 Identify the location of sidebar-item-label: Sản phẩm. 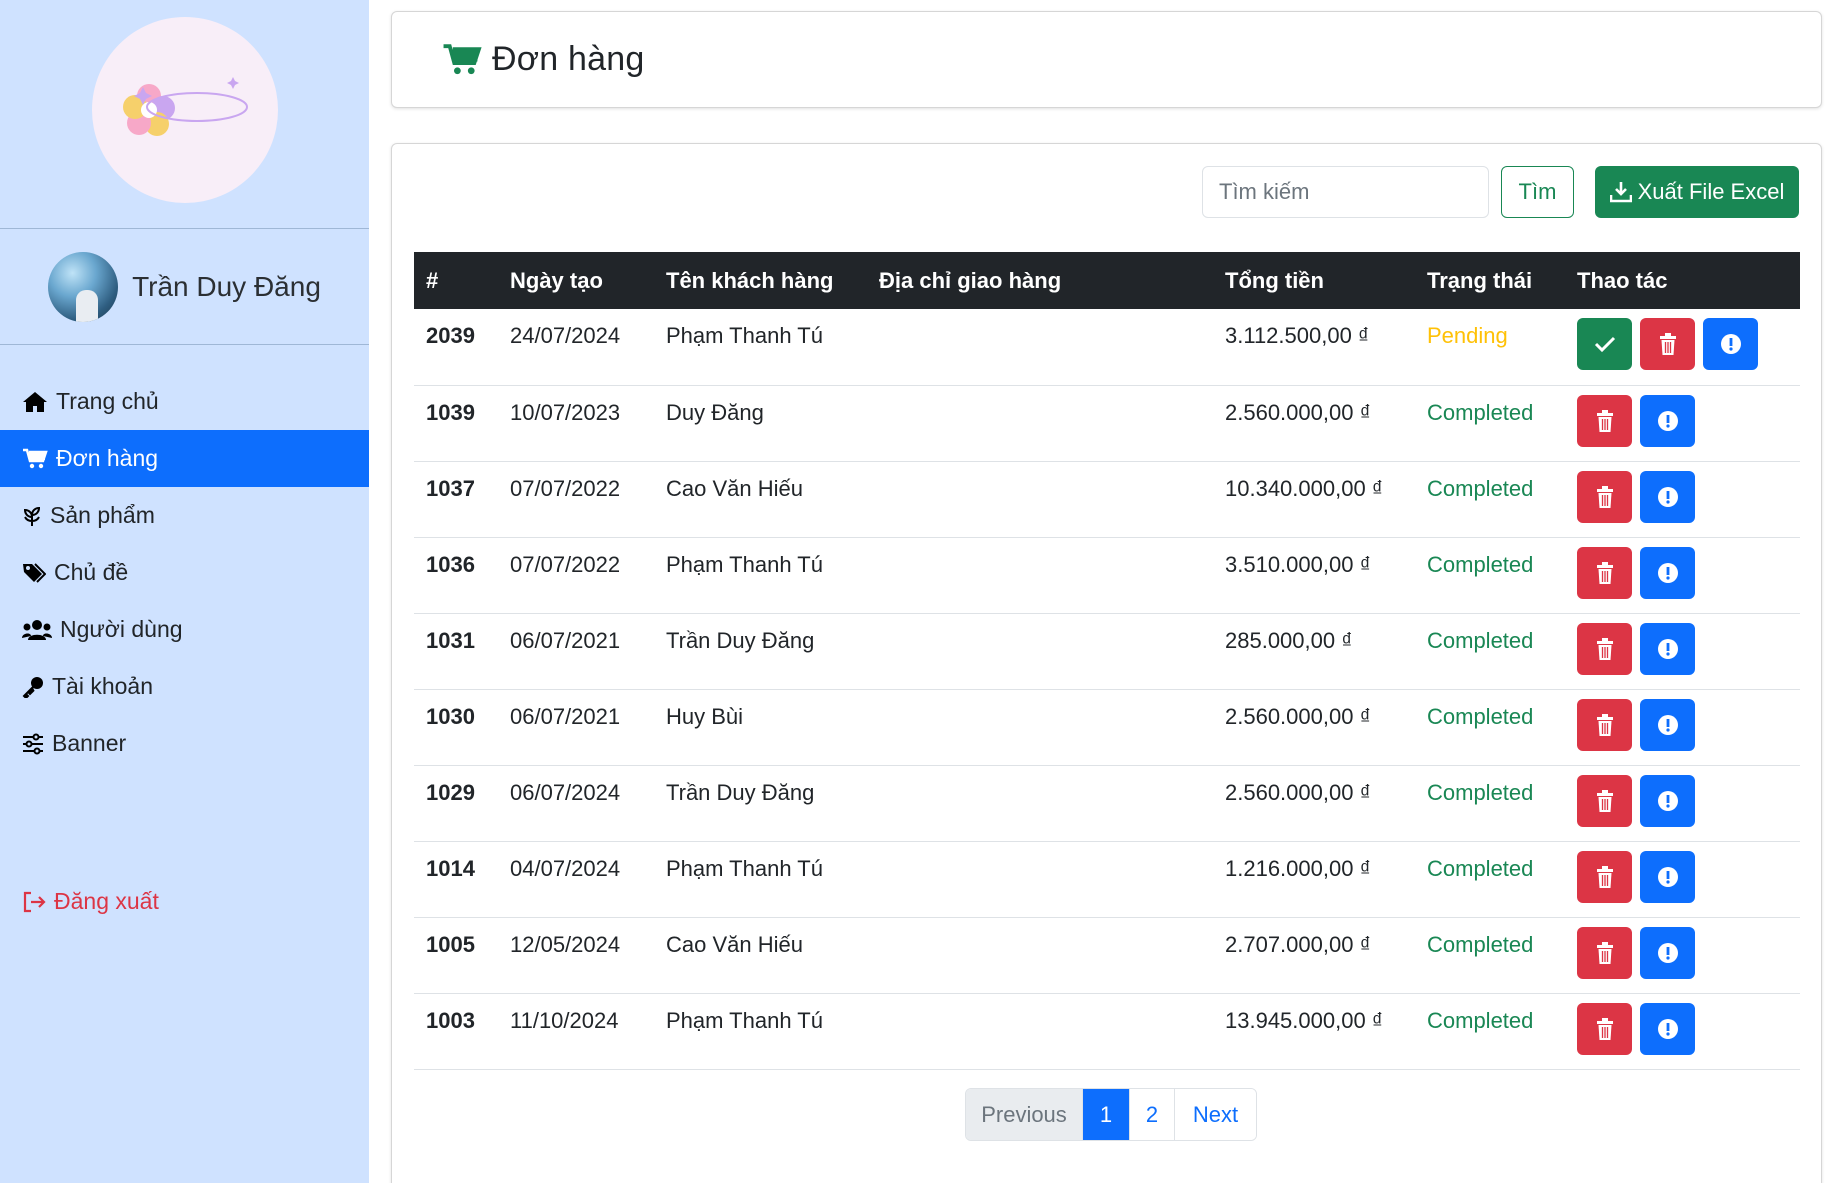
(102, 515).